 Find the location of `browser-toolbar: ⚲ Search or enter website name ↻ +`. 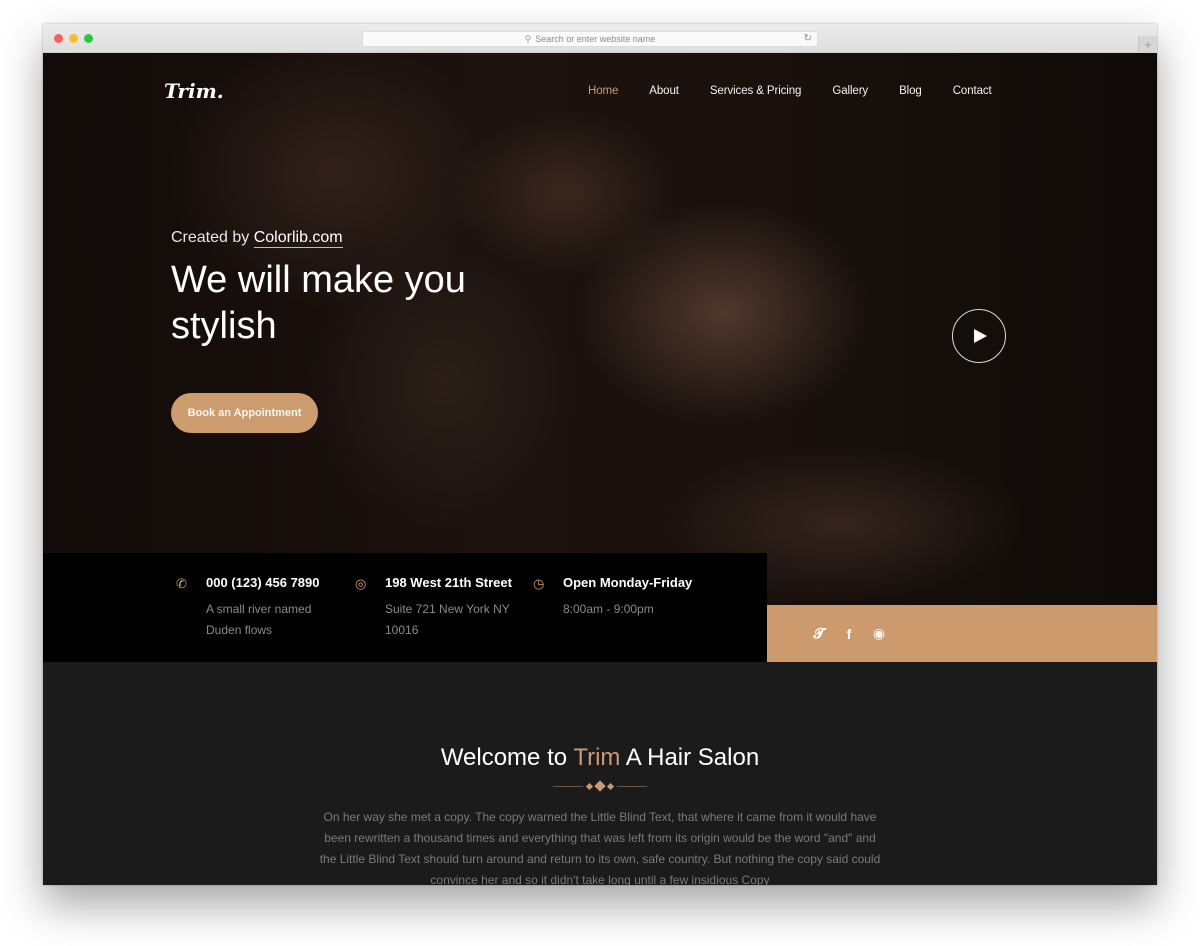

browser-toolbar: ⚲ Search or enter website name ↻ + is located at coordinates (600, 38).